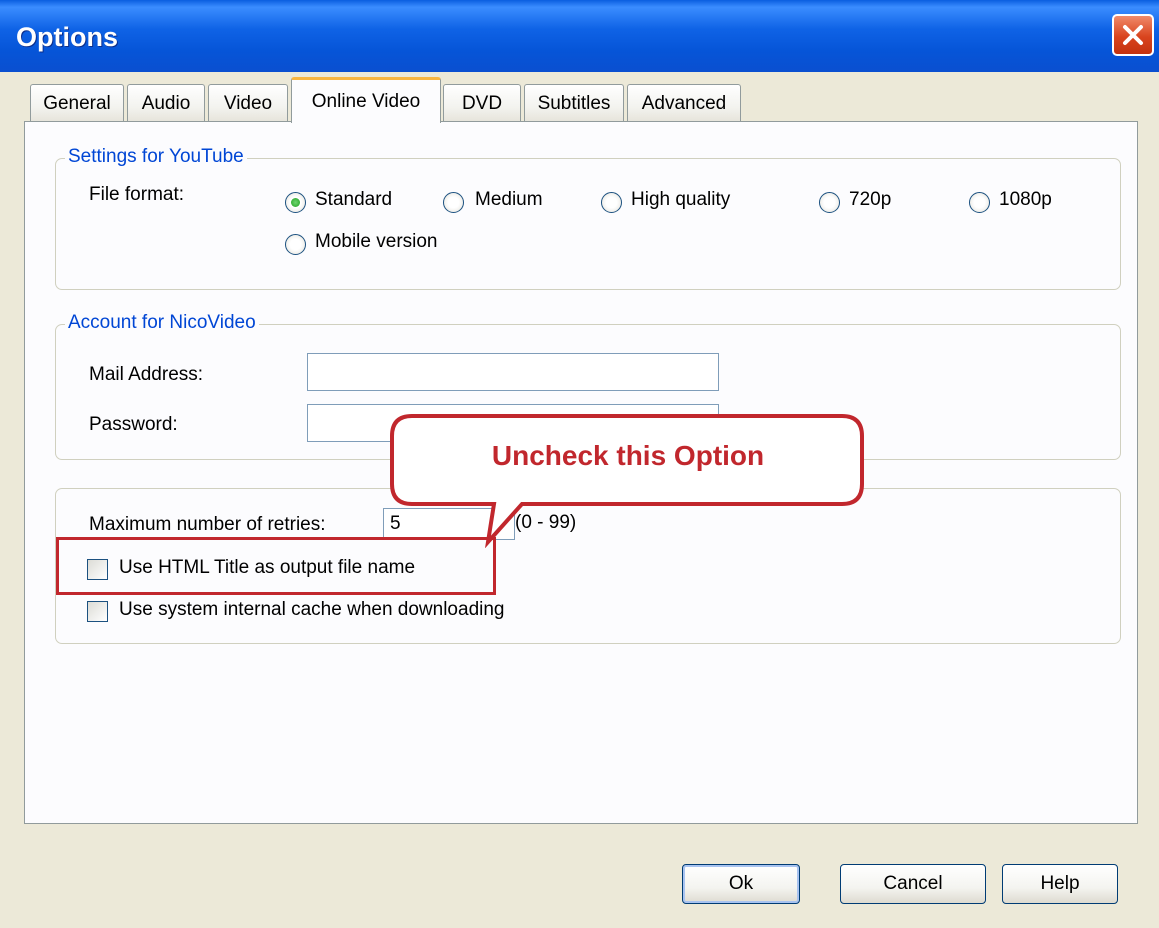  I want to click on radio-720p-label: 720p, so click(870, 200).